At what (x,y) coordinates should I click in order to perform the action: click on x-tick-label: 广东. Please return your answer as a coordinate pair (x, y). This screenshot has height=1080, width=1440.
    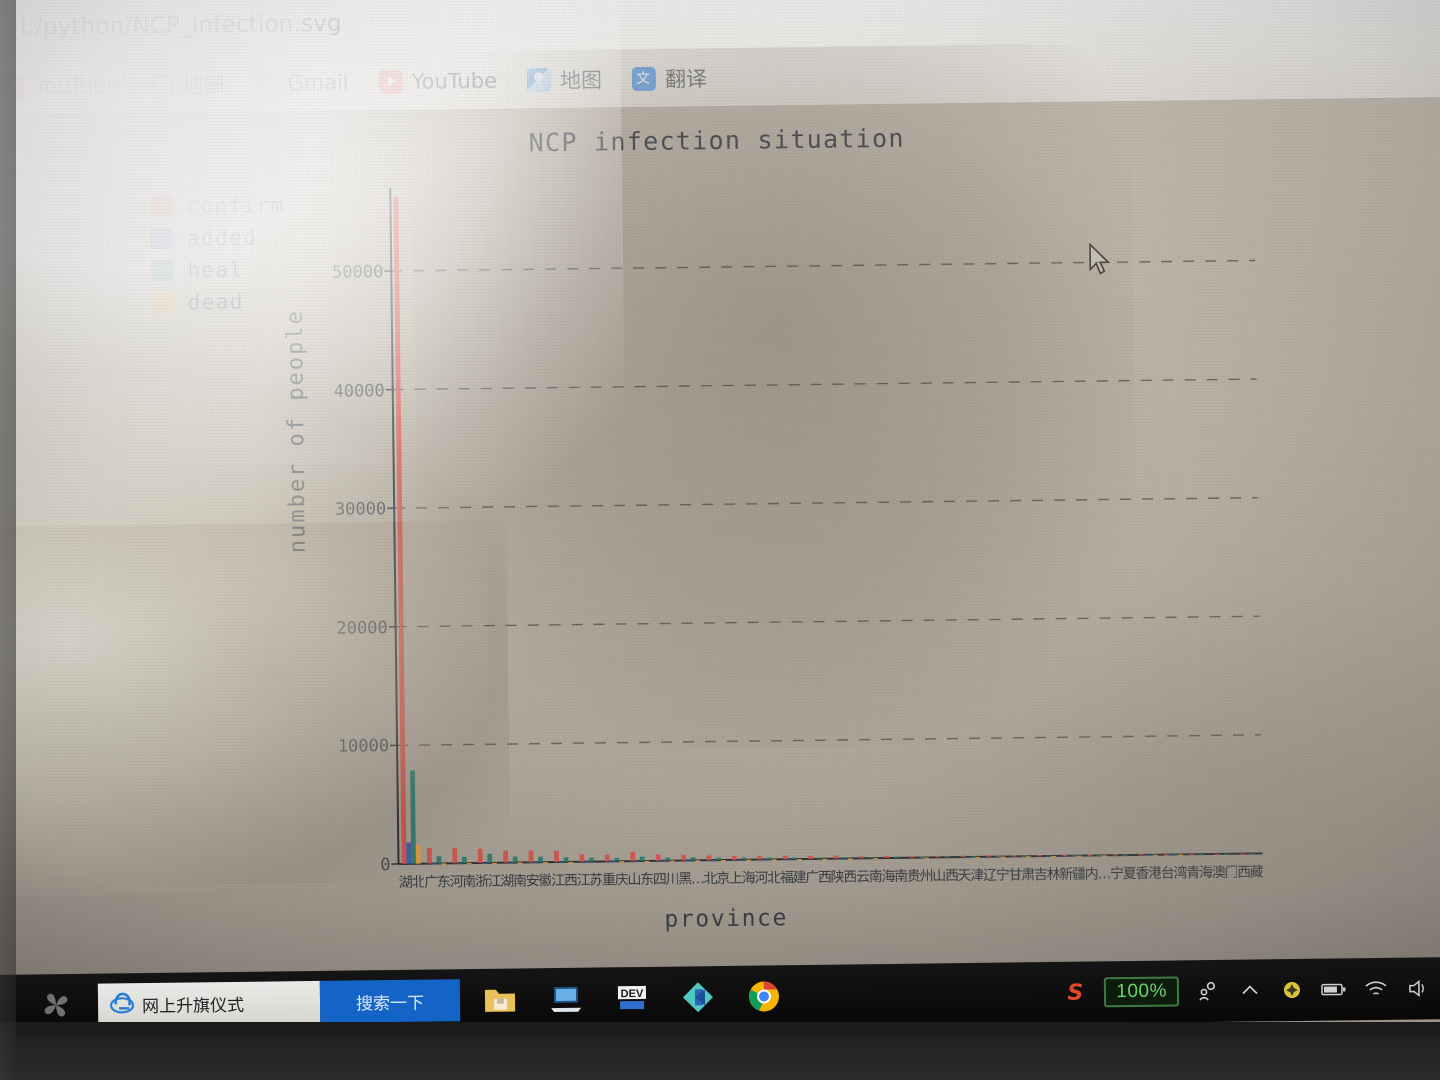
    Looking at the image, I should click on (437, 882).